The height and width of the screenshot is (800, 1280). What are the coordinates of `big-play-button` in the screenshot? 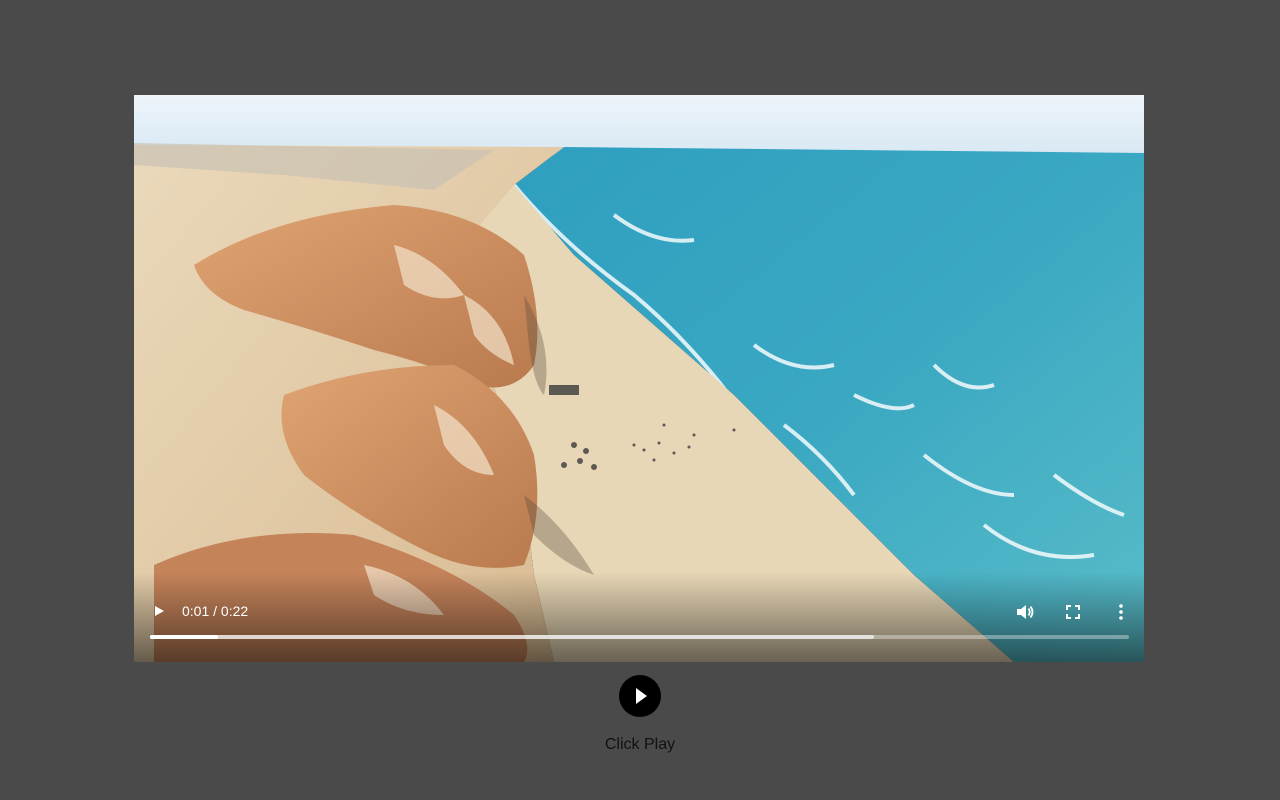 It's located at (640, 696).